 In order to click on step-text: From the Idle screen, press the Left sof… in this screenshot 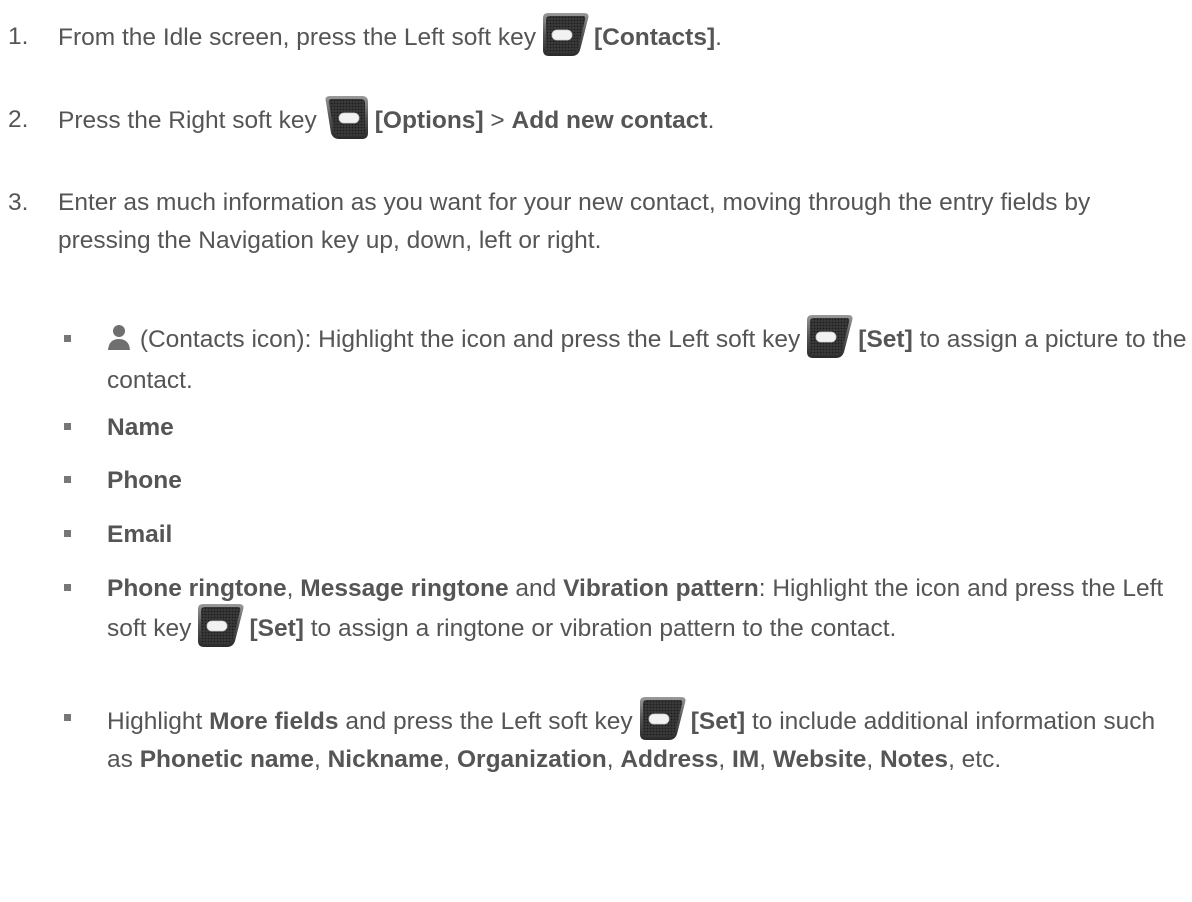, I will do `click(390, 35)`.